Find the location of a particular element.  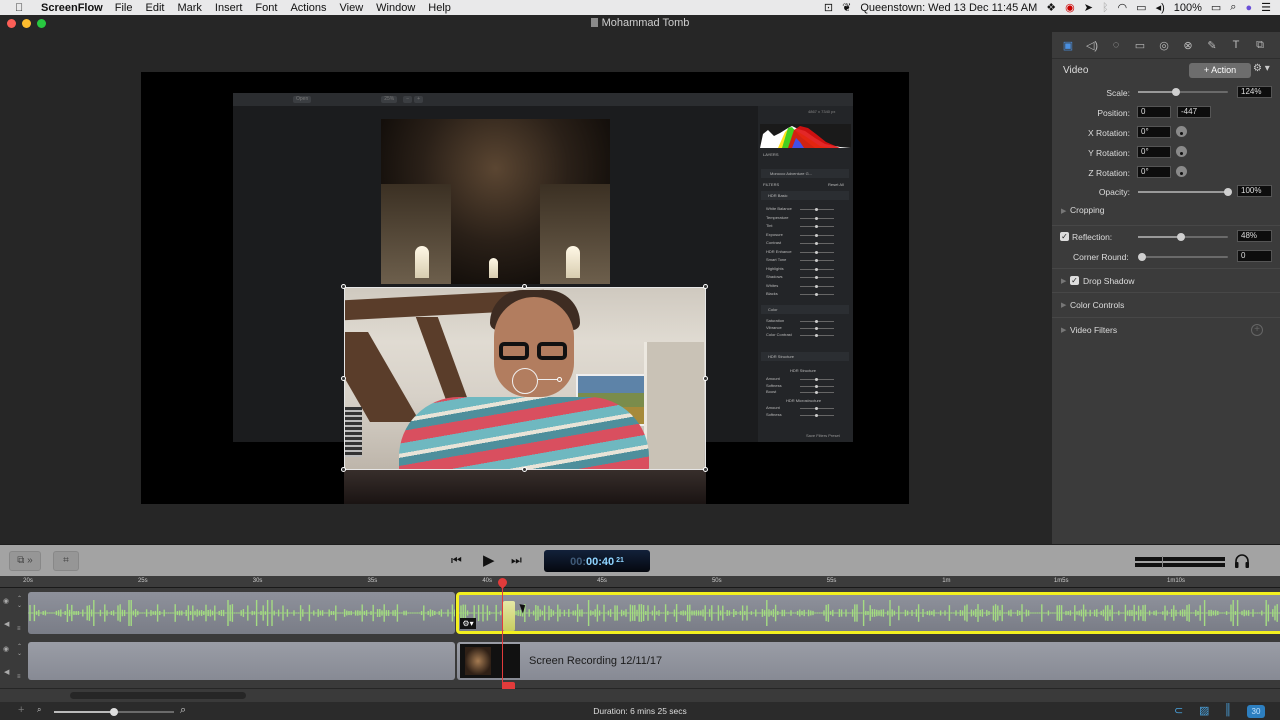

creative-cloud-icon: ◉ is located at coordinates (1070, 7).